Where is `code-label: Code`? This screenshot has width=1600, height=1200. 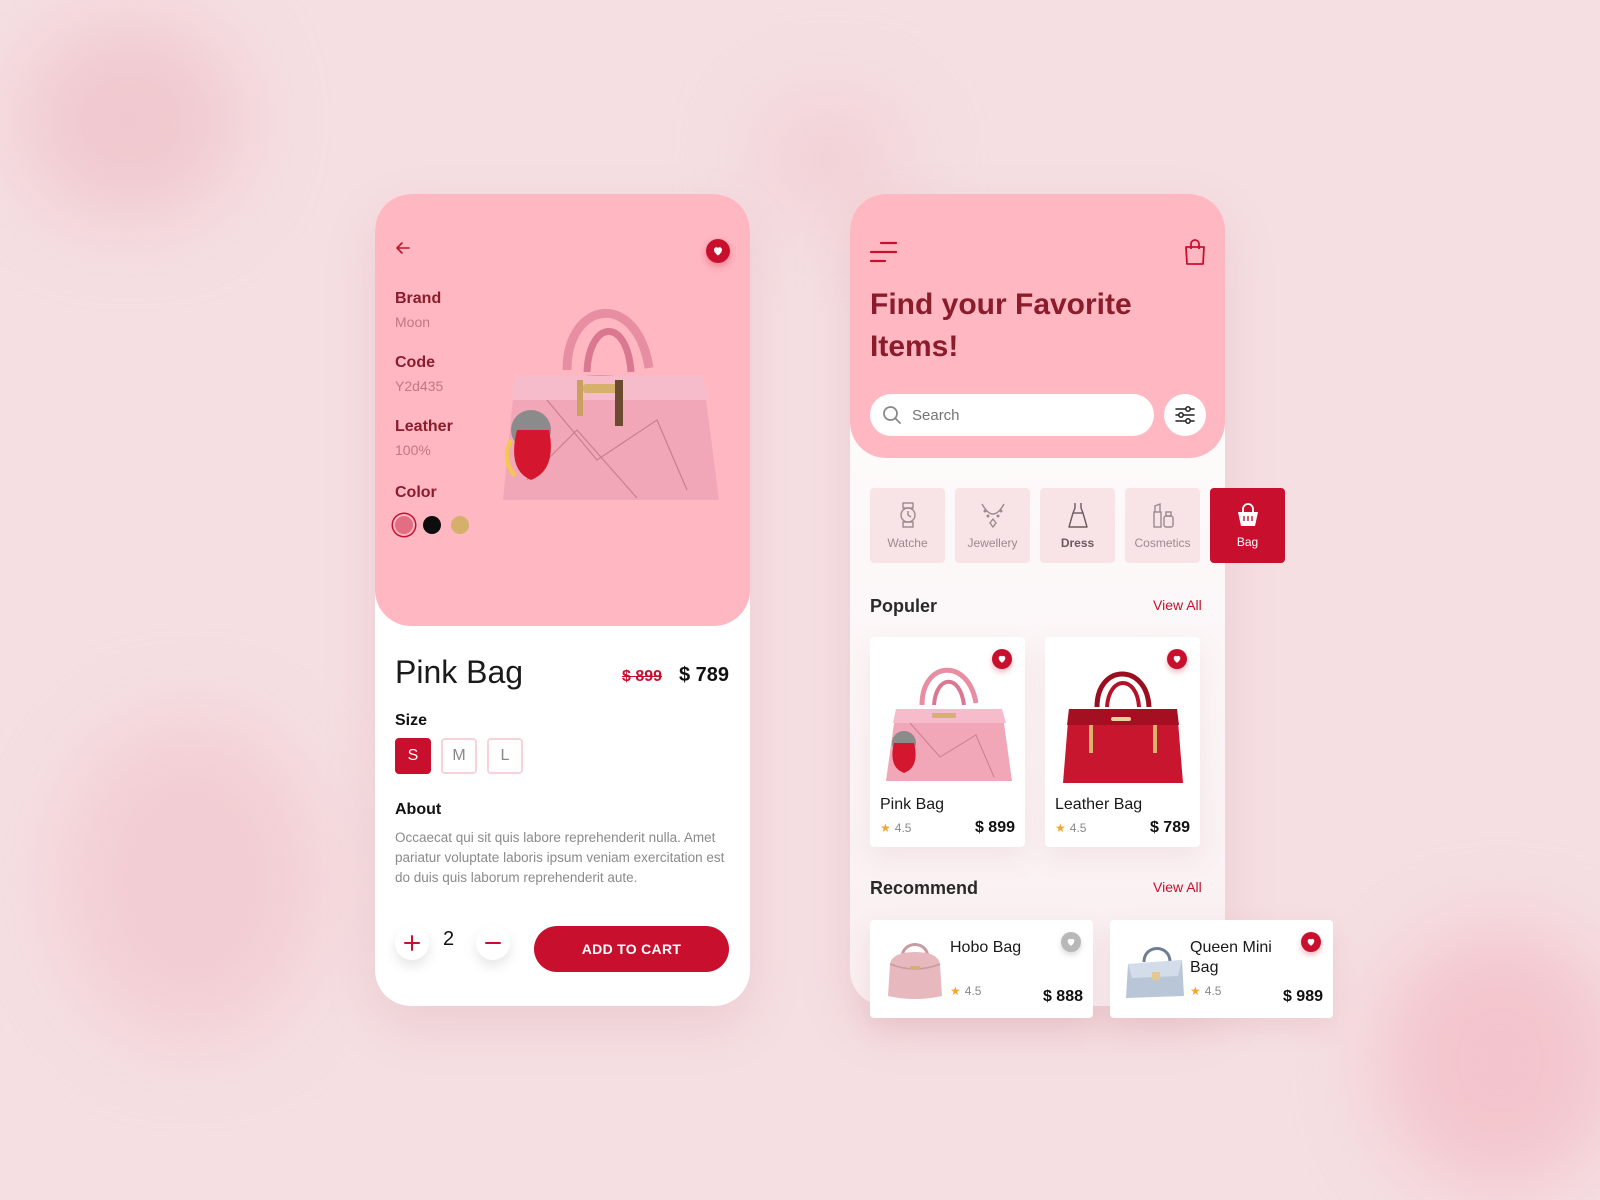
code-label: Code is located at coordinates (415, 362).